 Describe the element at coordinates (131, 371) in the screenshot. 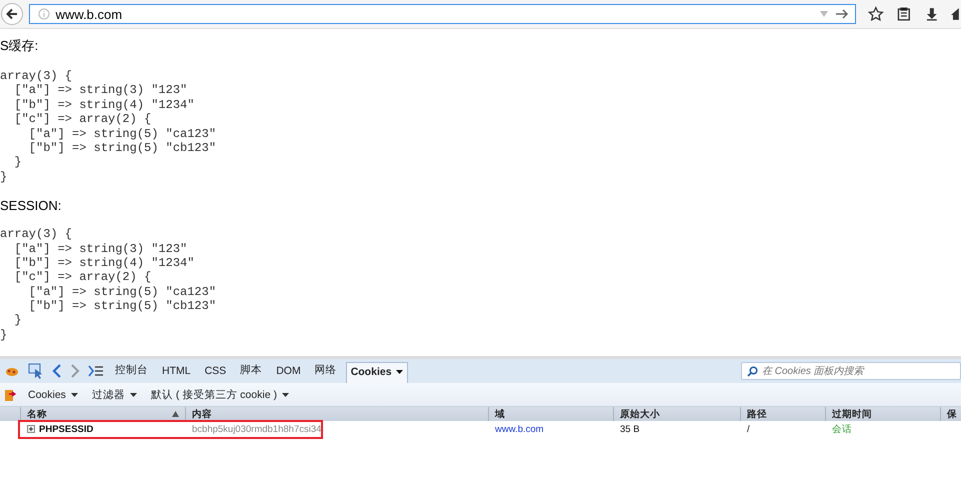

I see `panel-tab: 控制台` at that location.